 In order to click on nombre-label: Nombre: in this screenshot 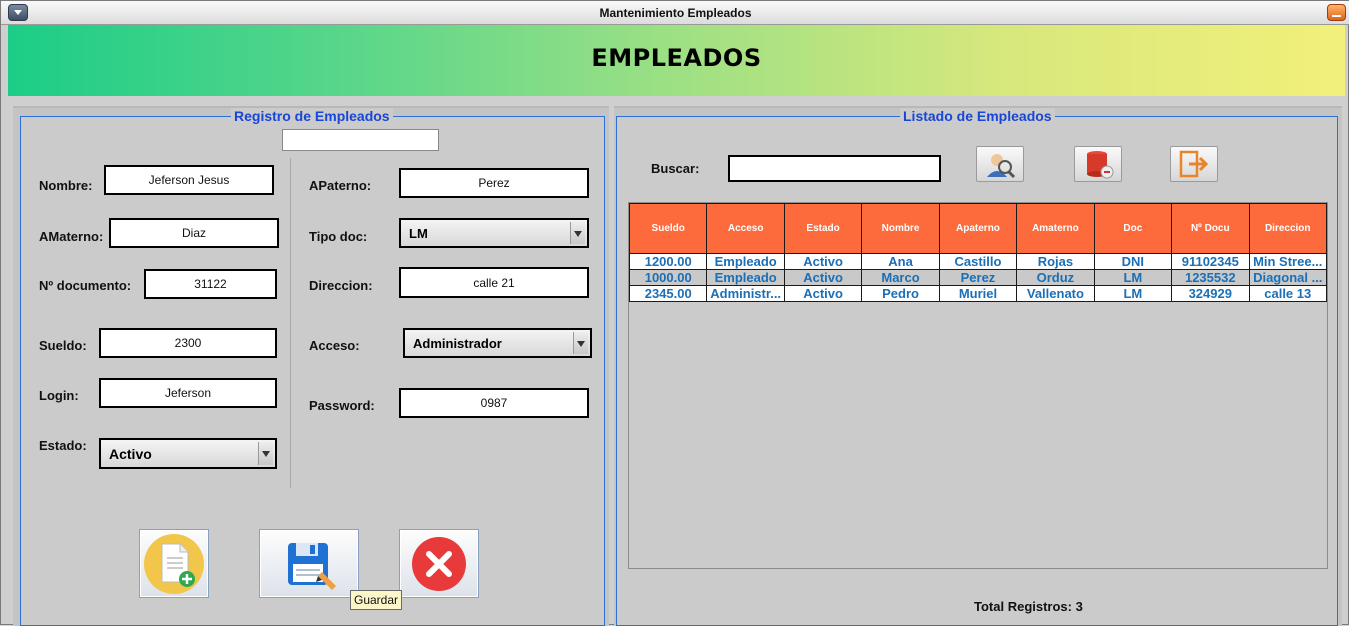, I will do `click(66, 185)`.